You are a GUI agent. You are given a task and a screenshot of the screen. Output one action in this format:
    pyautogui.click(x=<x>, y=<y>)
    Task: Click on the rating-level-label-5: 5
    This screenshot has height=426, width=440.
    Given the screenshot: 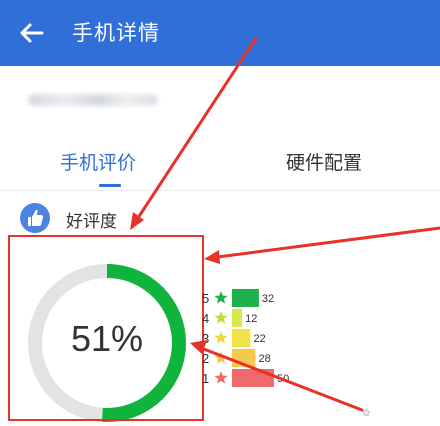 What is the action you would take?
    pyautogui.click(x=205, y=298)
    